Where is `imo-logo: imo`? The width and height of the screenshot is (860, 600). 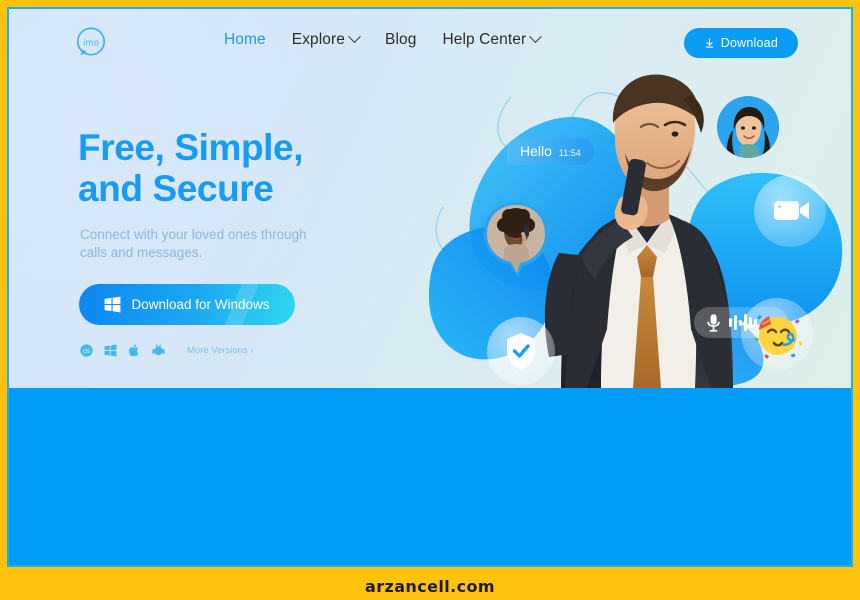 imo-logo: imo is located at coordinates (91, 43).